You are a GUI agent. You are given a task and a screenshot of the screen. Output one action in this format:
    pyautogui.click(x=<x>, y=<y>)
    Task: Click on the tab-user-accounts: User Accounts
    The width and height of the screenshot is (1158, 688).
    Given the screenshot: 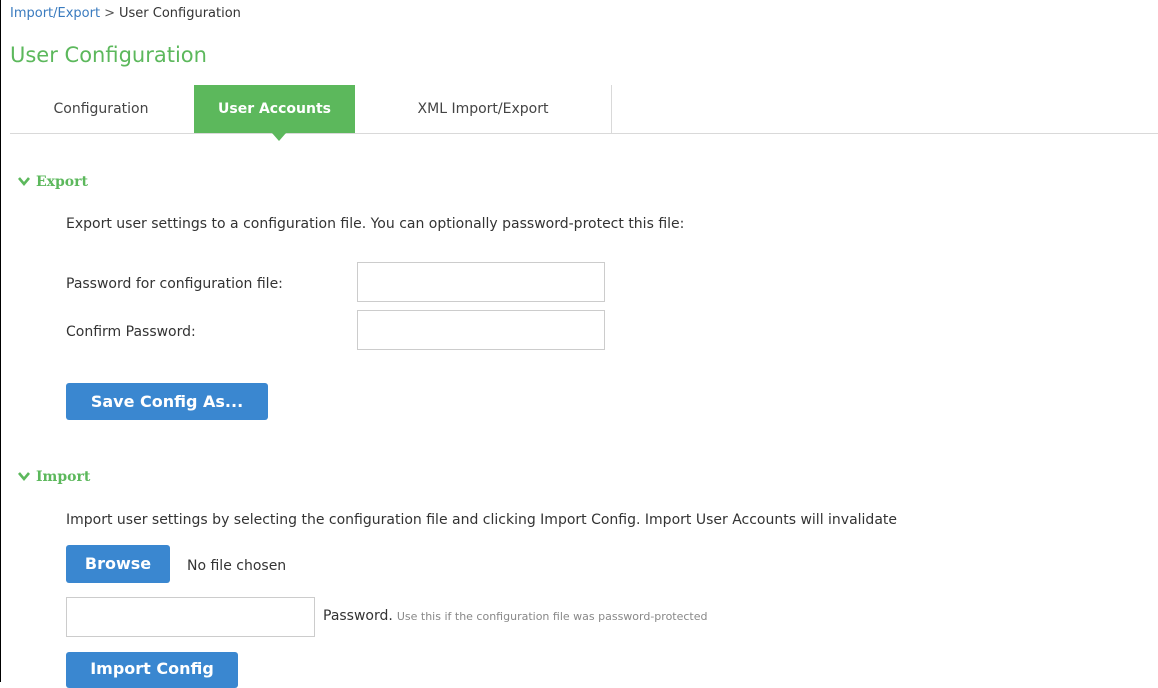 What is the action you would take?
    pyautogui.click(x=274, y=109)
    